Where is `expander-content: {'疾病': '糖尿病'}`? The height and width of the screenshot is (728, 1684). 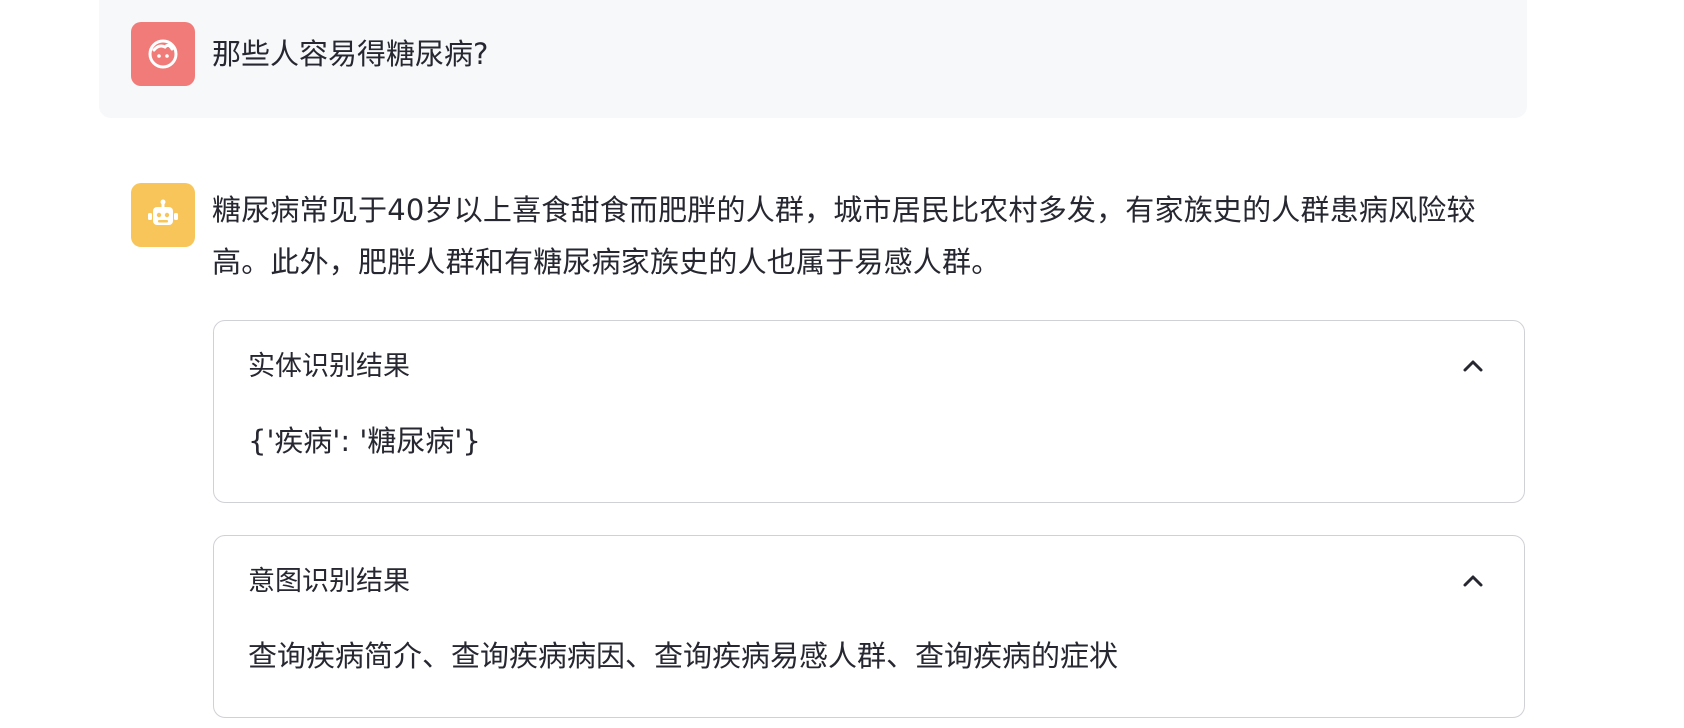
expander-content: {'疾病': '糖尿病'} is located at coordinates (364, 441).